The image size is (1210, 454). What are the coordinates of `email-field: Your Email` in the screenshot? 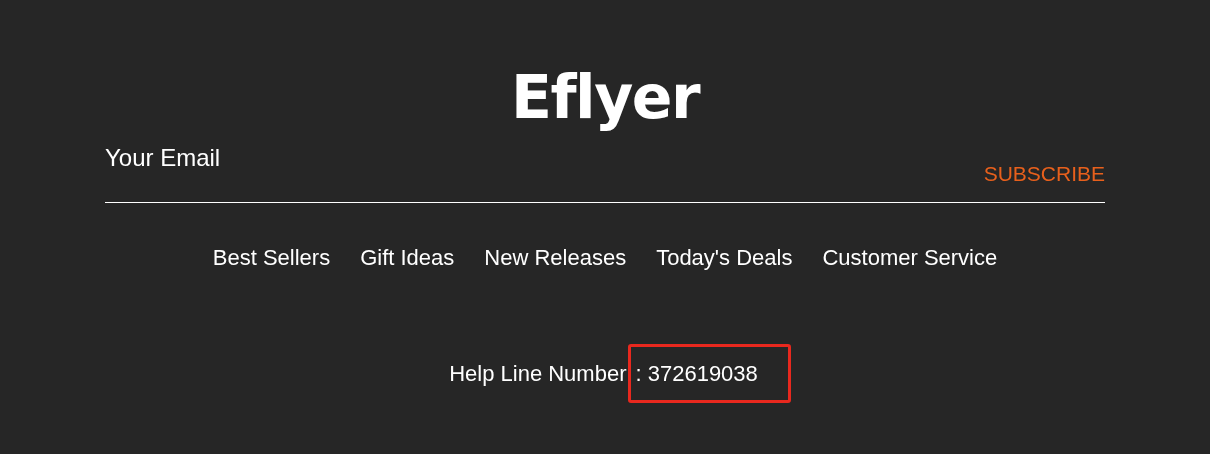 It's located at (305, 158).